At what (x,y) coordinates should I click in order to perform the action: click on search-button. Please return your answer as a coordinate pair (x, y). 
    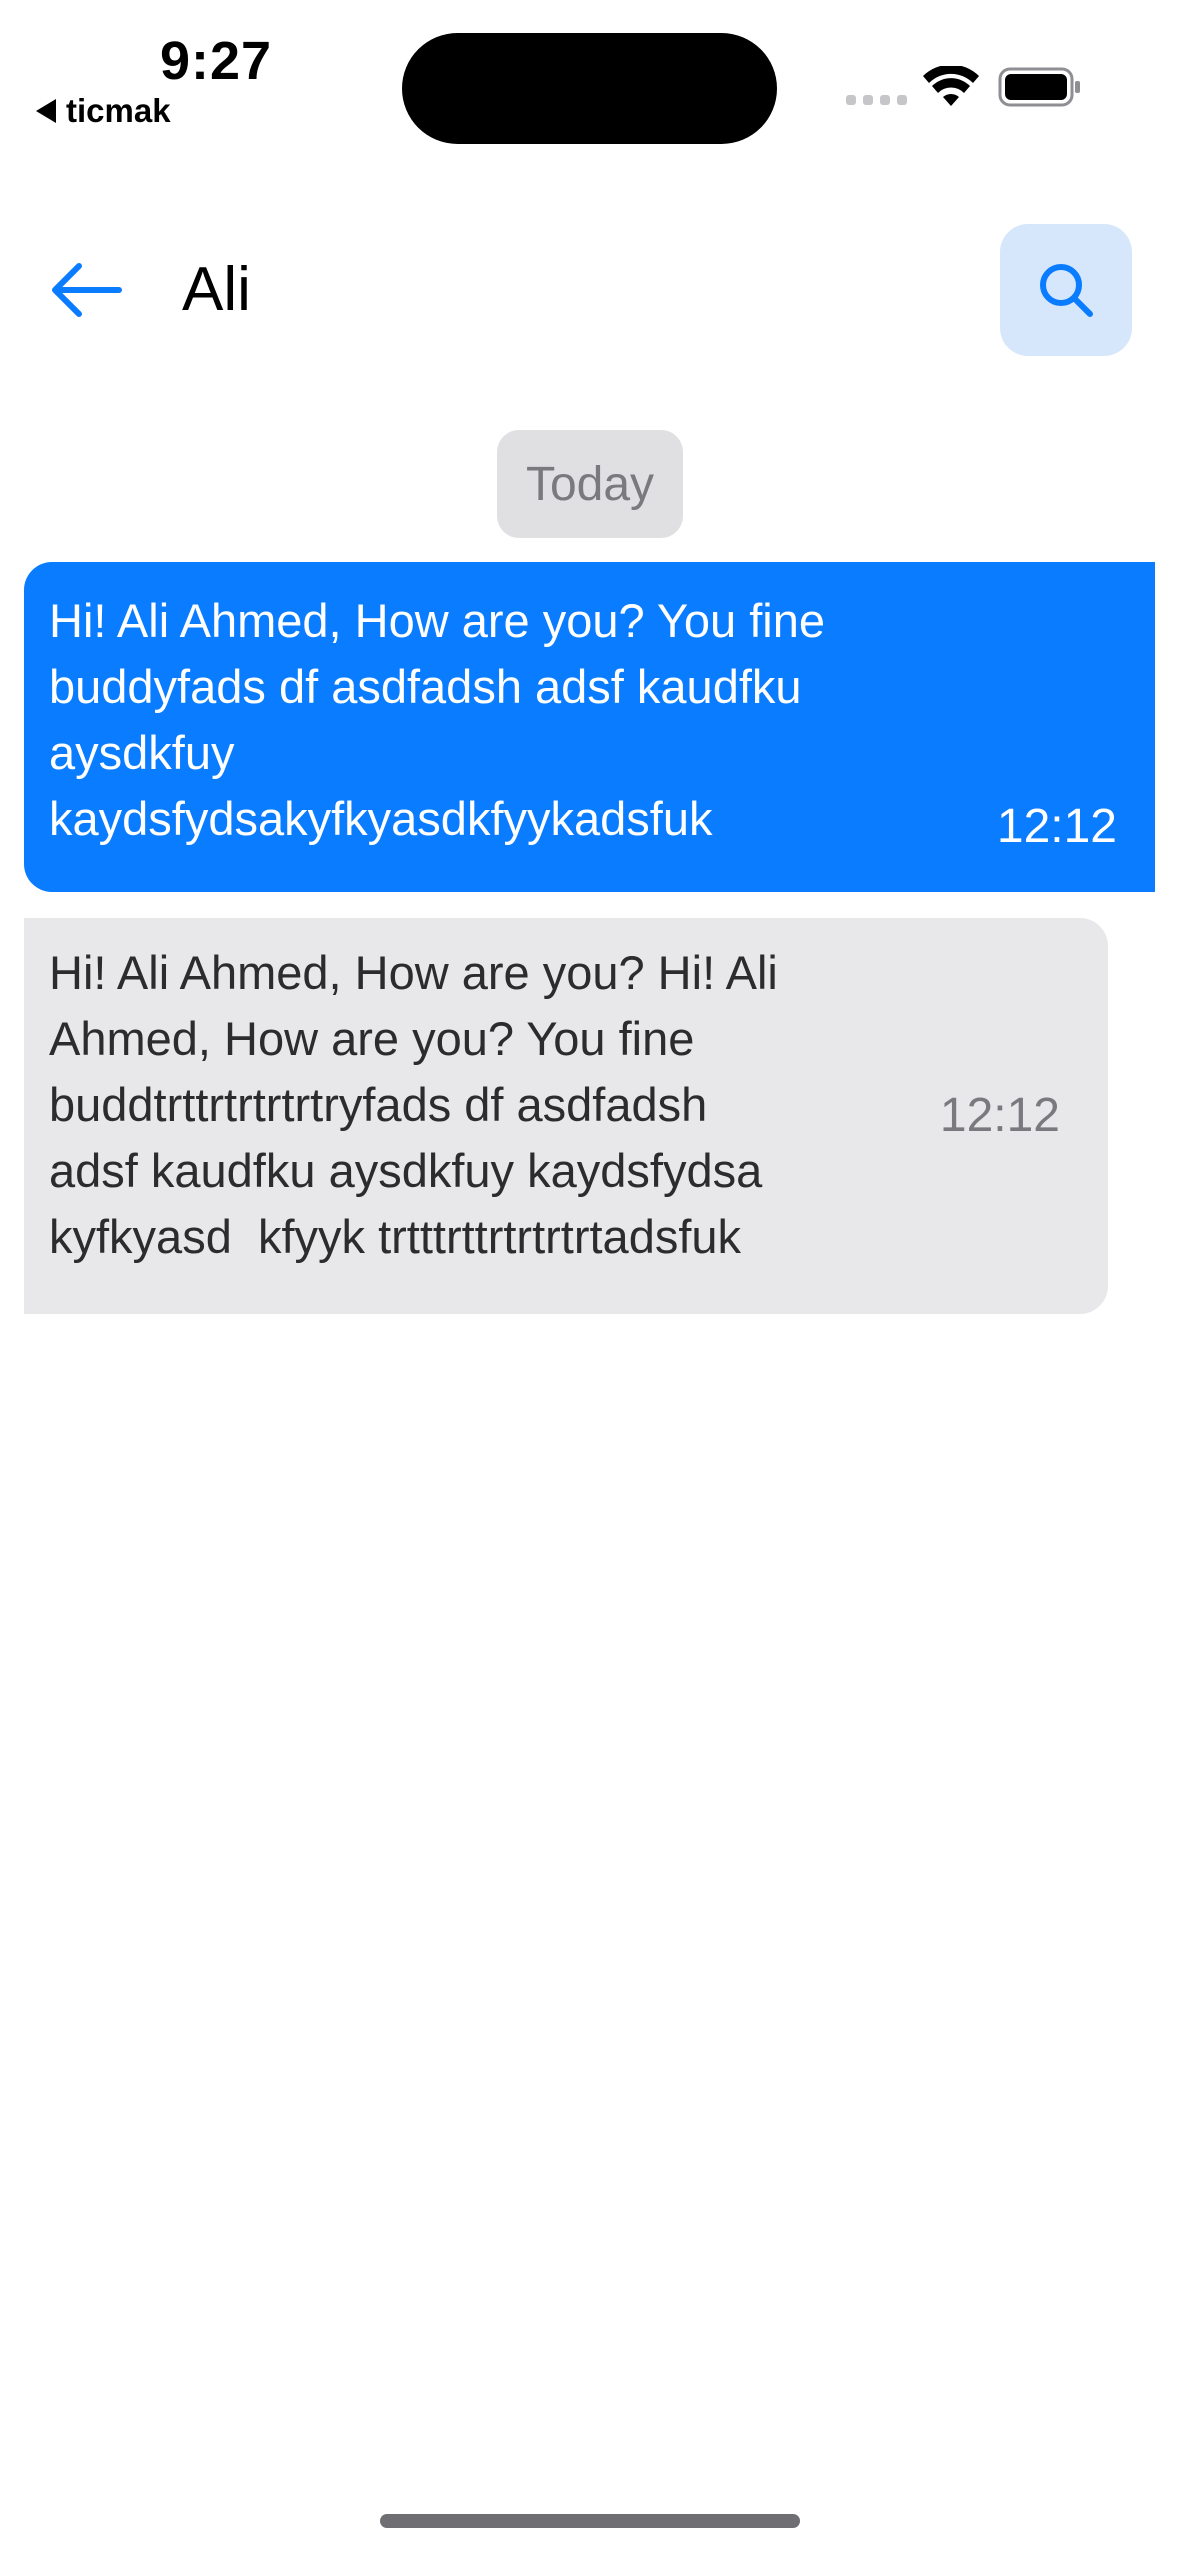
    Looking at the image, I should click on (1066, 290).